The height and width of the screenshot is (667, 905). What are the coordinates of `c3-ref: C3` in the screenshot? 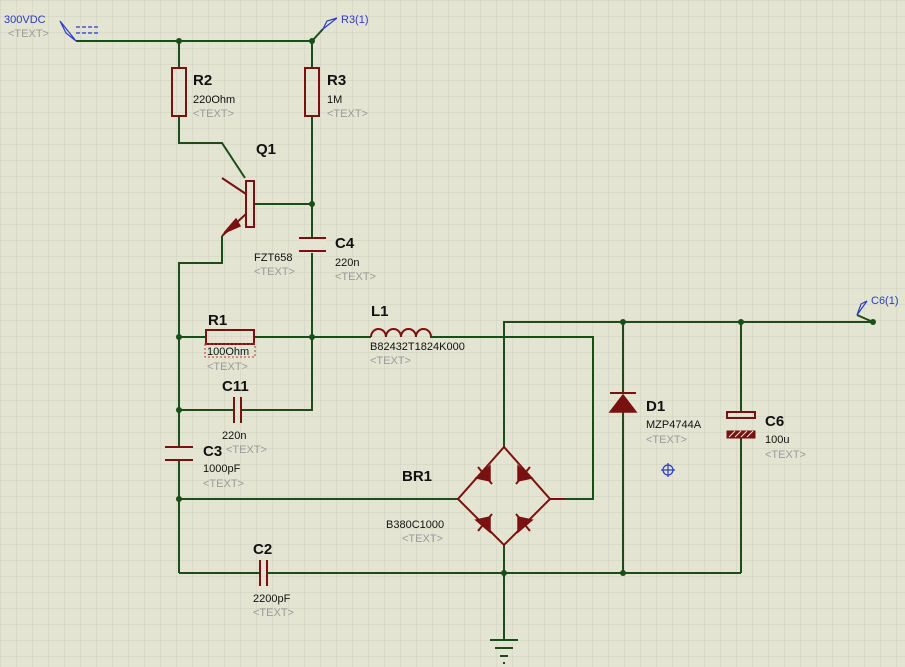 It's located at (212, 451).